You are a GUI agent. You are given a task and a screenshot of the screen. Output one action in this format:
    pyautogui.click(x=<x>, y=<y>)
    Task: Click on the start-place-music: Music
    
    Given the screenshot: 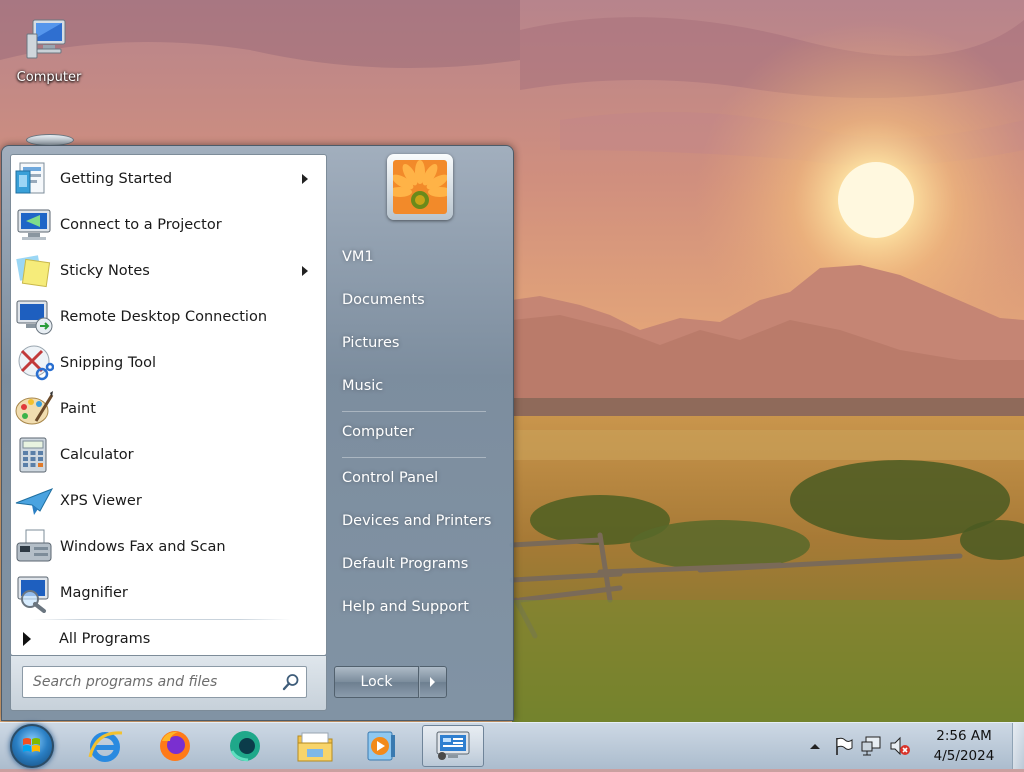 What is the action you would take?
    pyautogui.click(x=362, y=386)
    